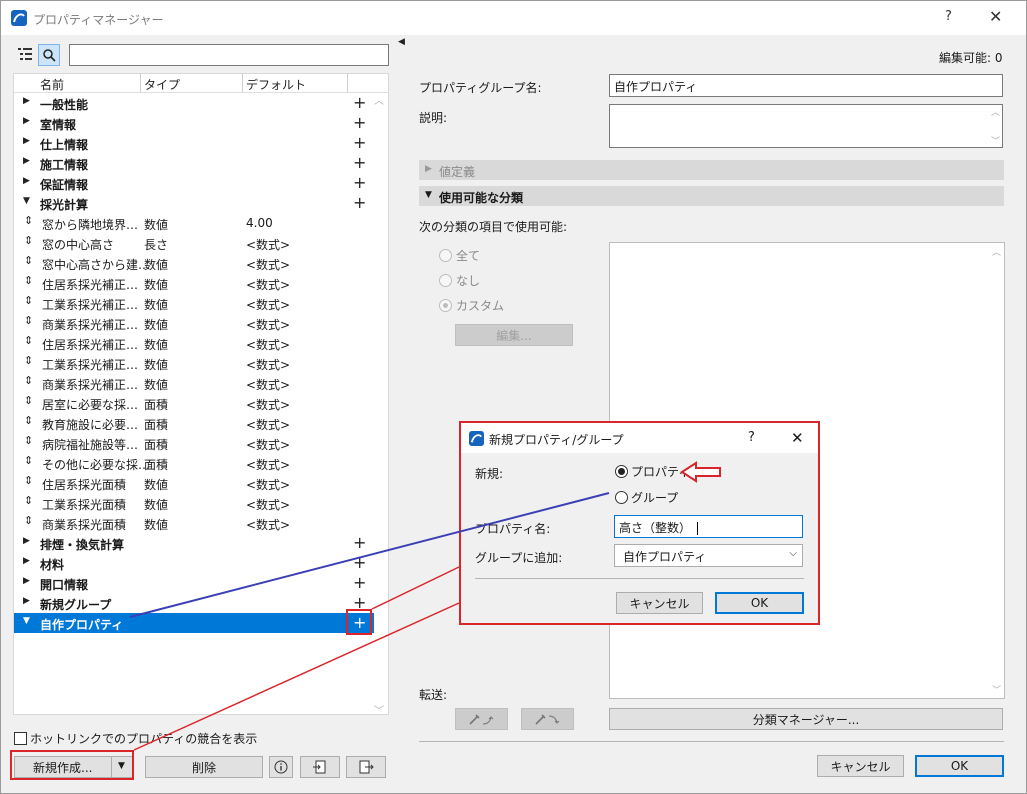  Describe the element at coordinates (194, 223) in the screenshot. I see `property-row: ⇕ 窓から隣地境界… 数値 4.00` at that location.